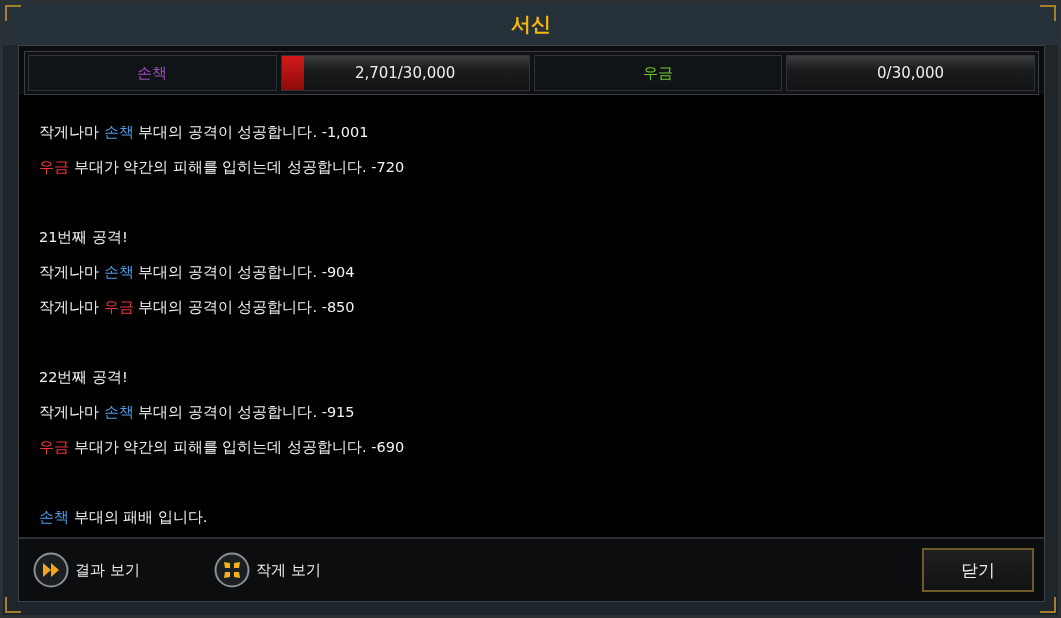 The height and width of the screenshot is (618, 1061). What do you see at coordinates (222, 167) in the screenshot?
I see `log-line: 우금 부대가 약간의 피해를 입히는데 성공합니다. -720` at bounding box center [222, 167].